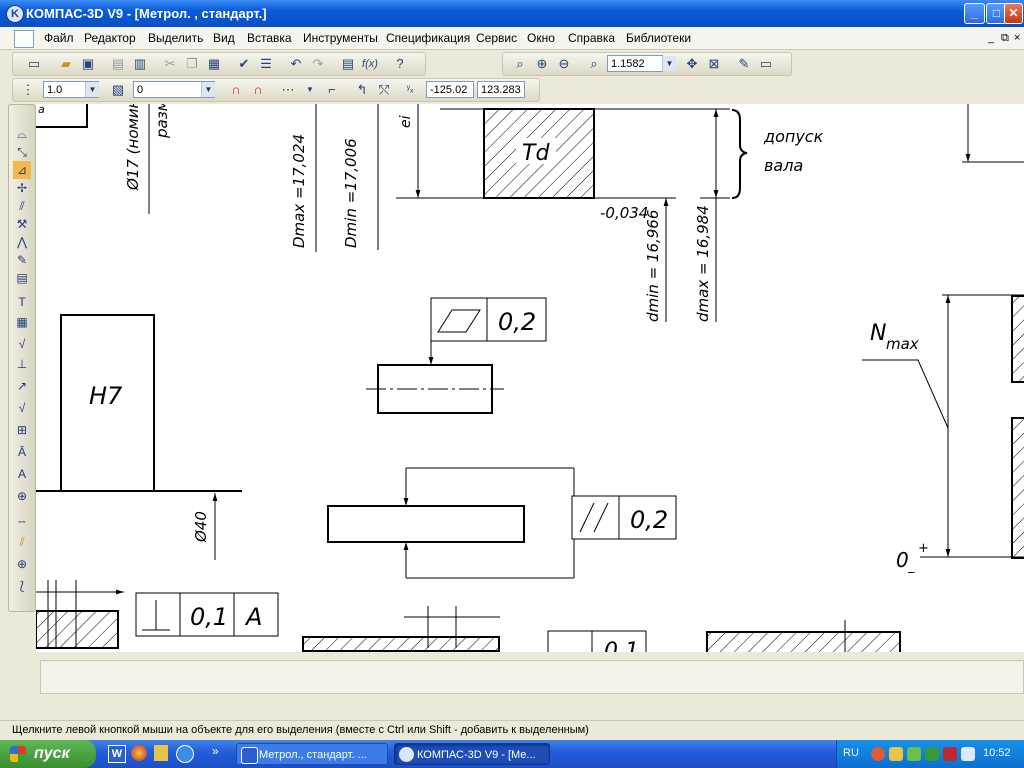 The height and width of the screenshot is (768, 1024). I want to click on menu-specification: Спецификация, so click(428, 38).